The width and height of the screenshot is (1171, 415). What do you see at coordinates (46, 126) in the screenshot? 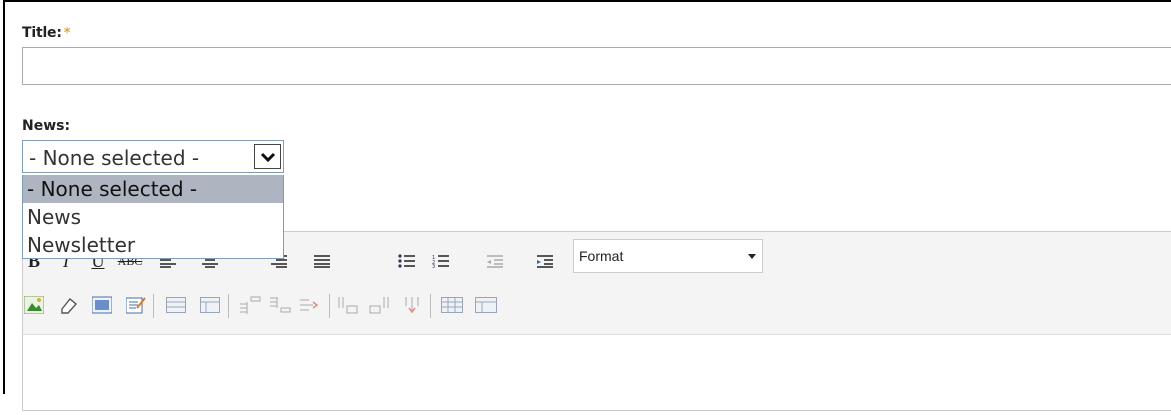
I see `news-label: News:` at bounding box center [46, 126].